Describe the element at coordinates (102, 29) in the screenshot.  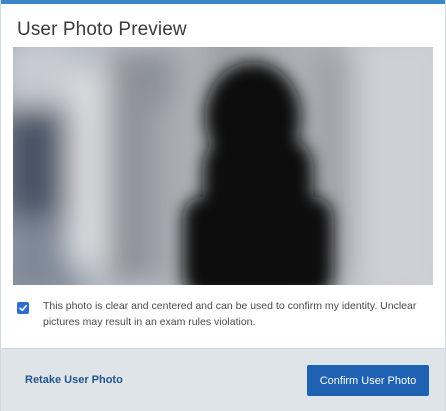
I see `dialog-title: User Photo Preview` at that location.